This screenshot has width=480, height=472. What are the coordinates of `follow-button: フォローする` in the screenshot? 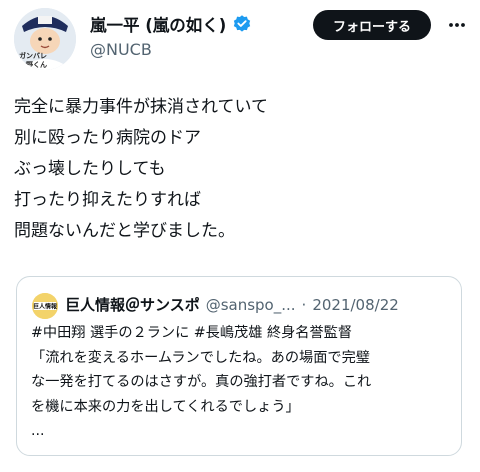 It's located at (372, 25).